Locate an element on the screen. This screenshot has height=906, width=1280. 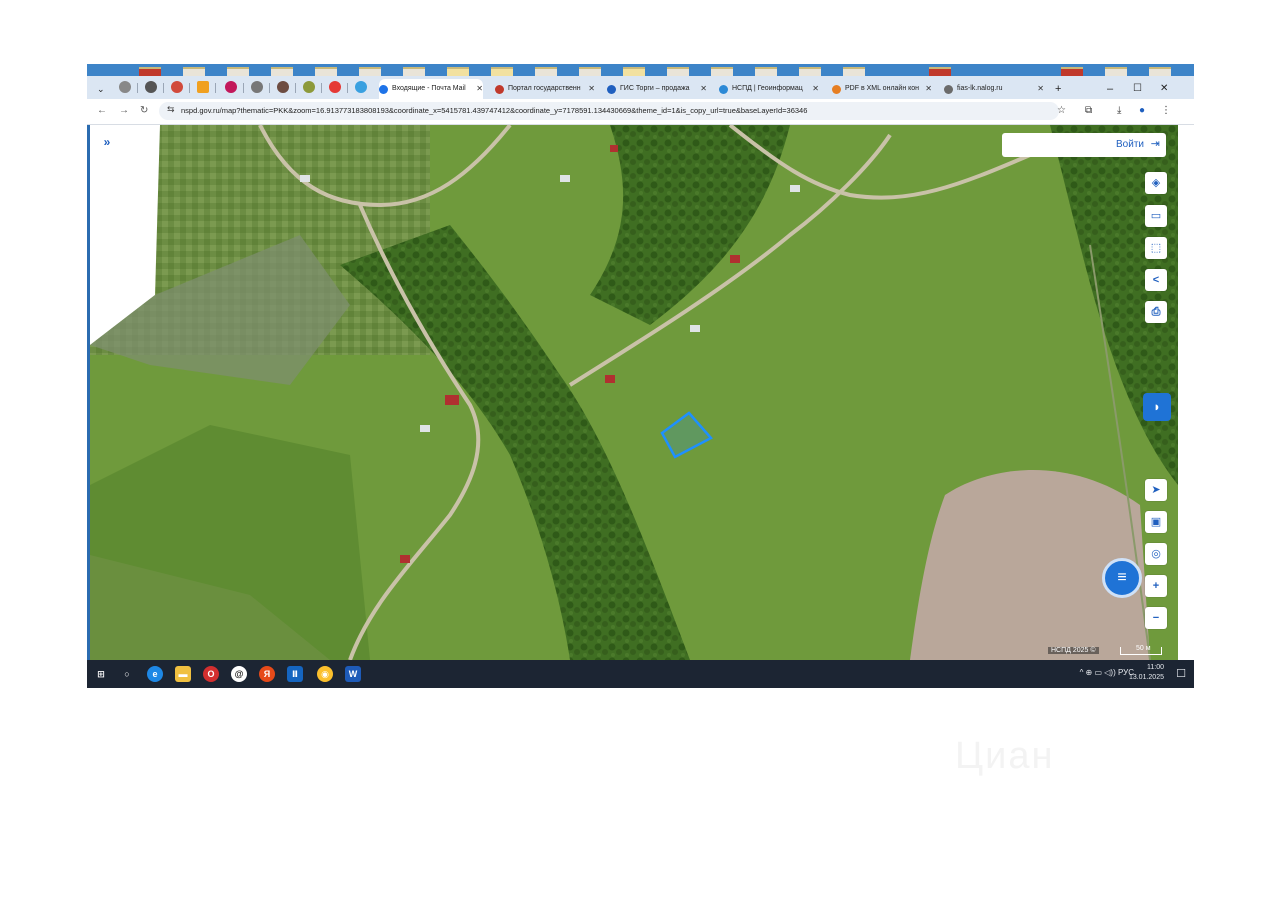
tab-nspd: НСПД | Геоинформац ✕ is located at coordinates (769, 89).